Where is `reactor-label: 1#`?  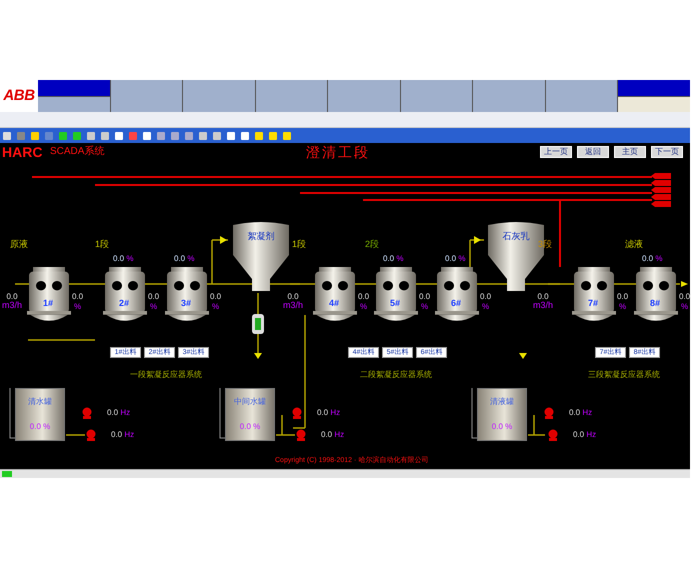
reactor-label: 1# is located at coordinates (48, 303).